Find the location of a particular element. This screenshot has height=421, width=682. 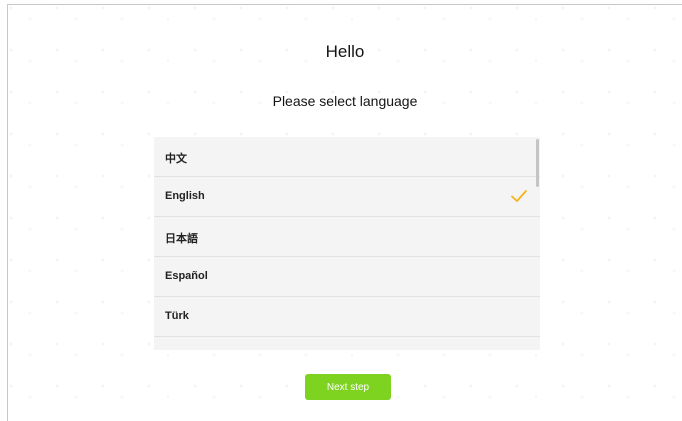

language-label: Español is located at coordinates (186, 276).